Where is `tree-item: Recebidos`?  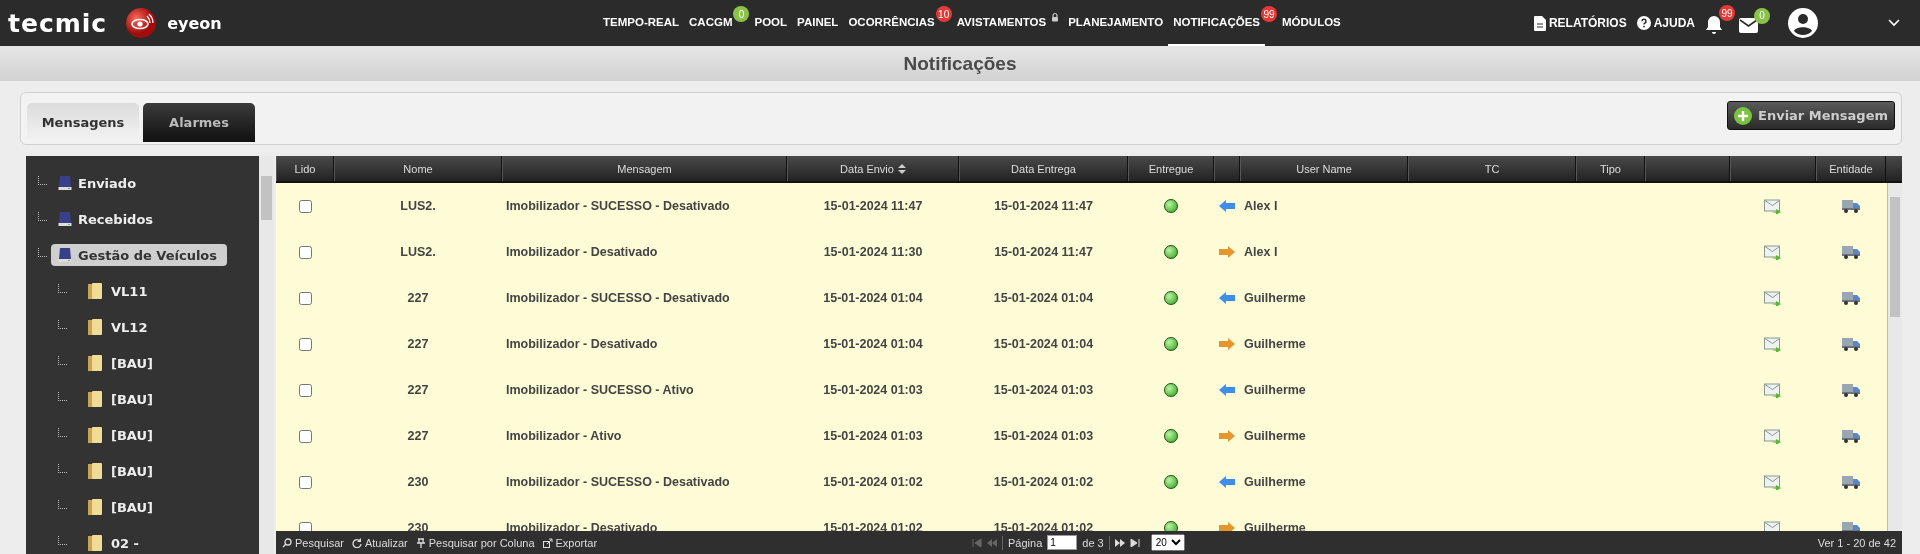
tree-item: Recebidos is located at coordinates (107, 219).